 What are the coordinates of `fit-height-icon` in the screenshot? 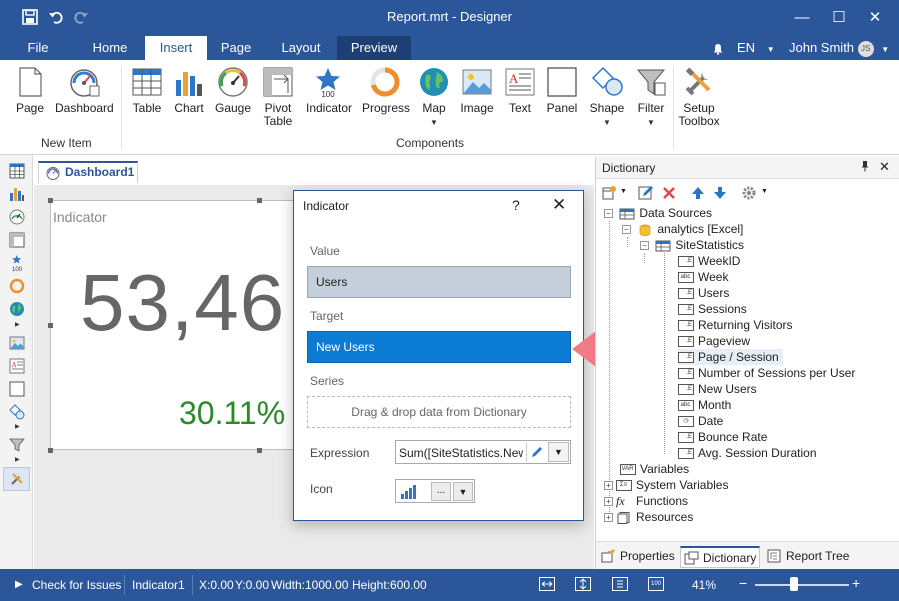 It's located at (583, 584).